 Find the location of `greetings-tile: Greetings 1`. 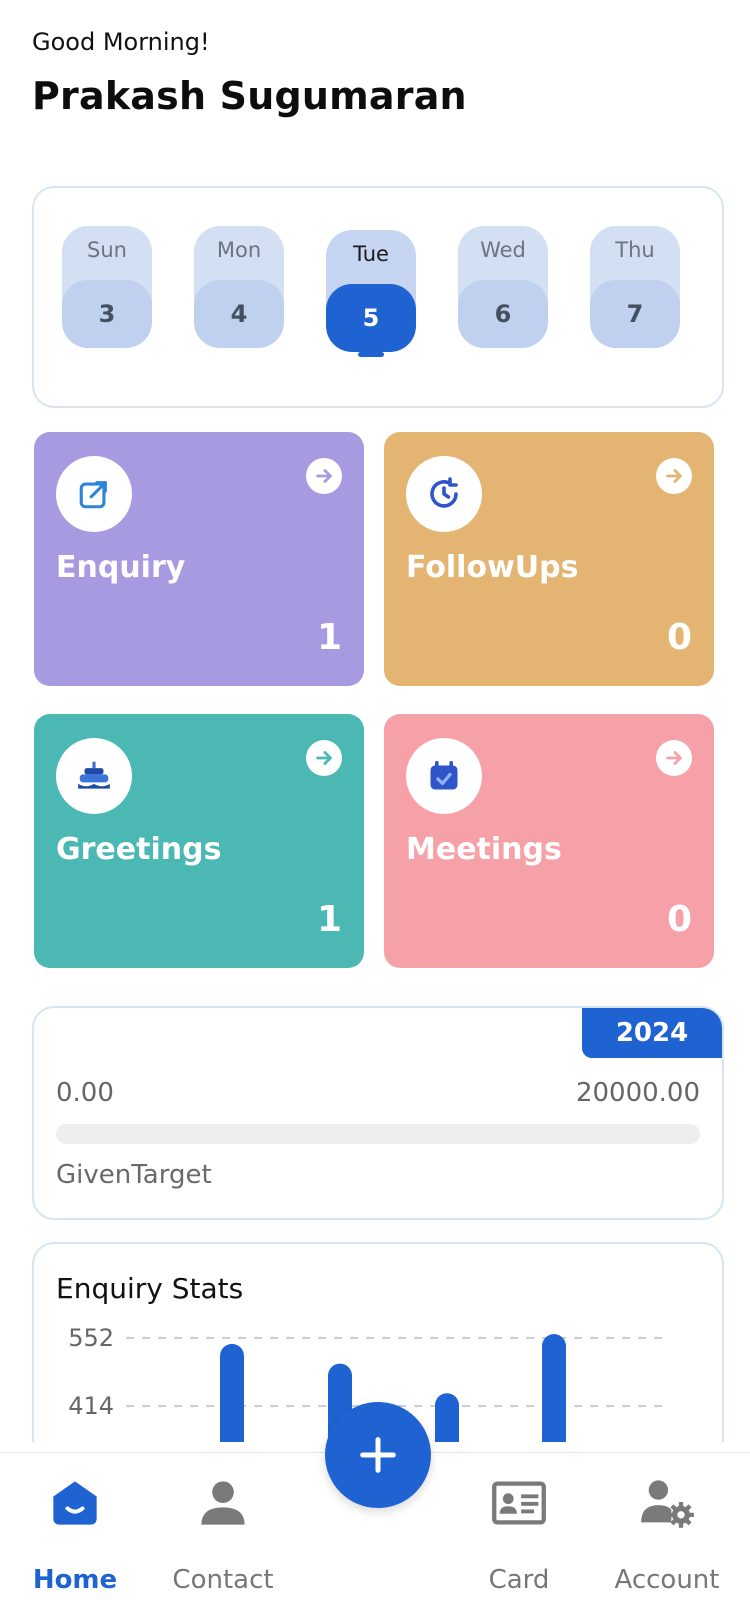

greetings-tile: Greetings 1 is located at coordinates (199, 841).